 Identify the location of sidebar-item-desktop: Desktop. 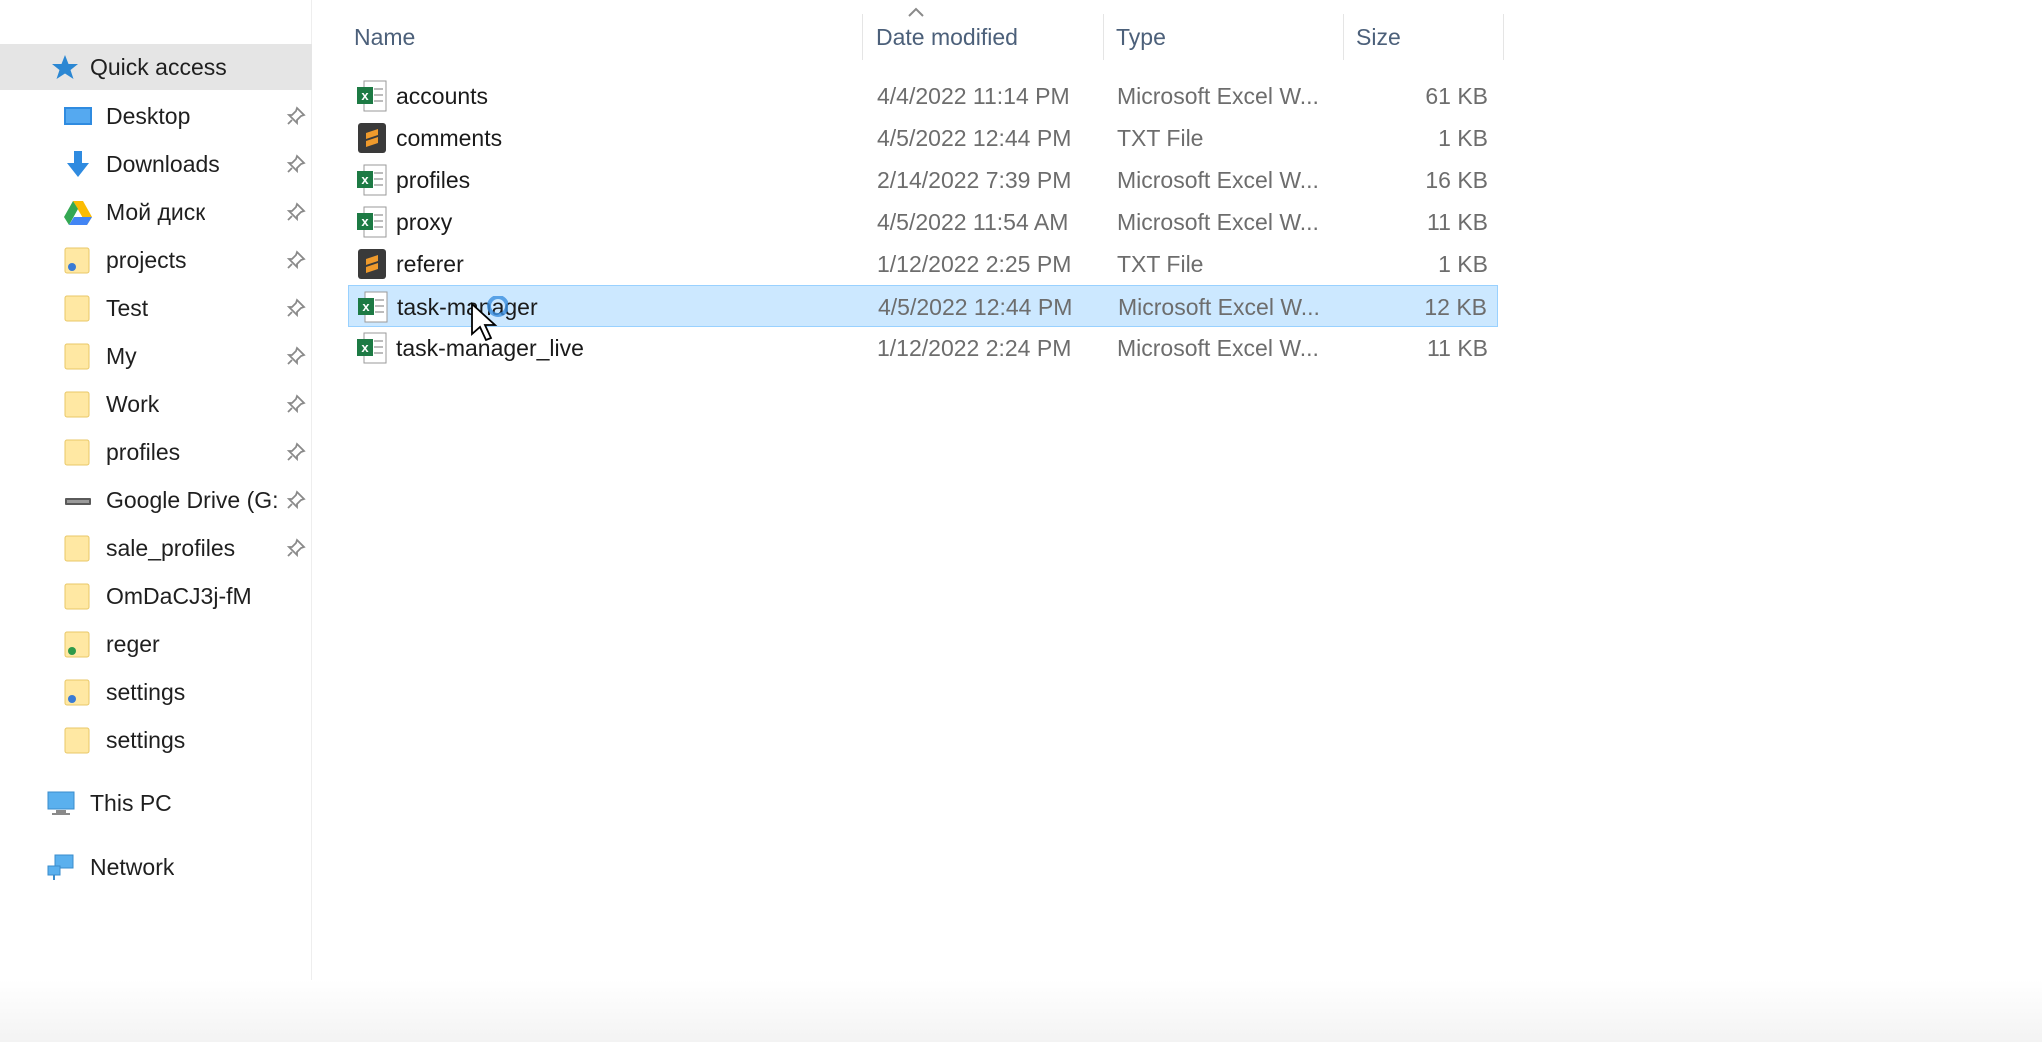
(156, 116).